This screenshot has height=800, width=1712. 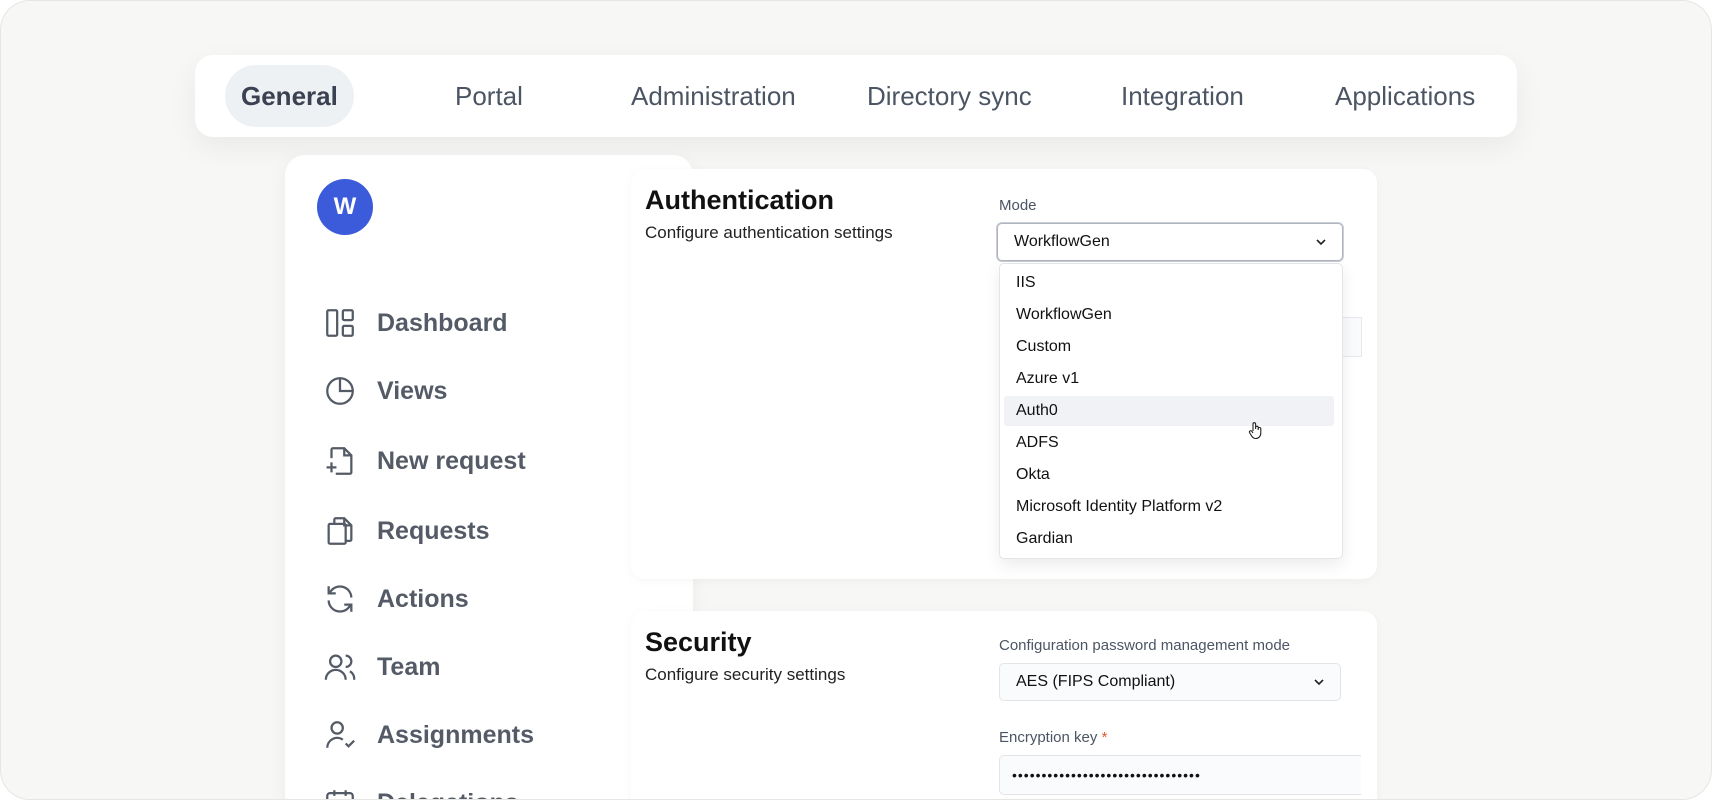 I want to click on tab-administration: Administration, so click(x=713, y=96).